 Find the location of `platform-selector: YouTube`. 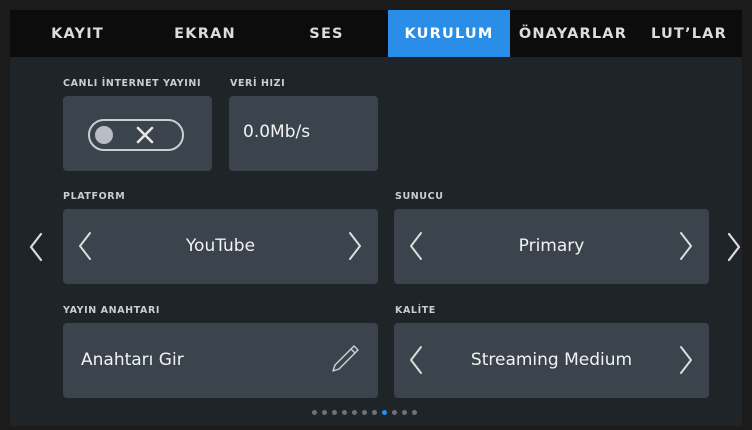

platform-selector: YouTube is located at coordinates (220, 246).